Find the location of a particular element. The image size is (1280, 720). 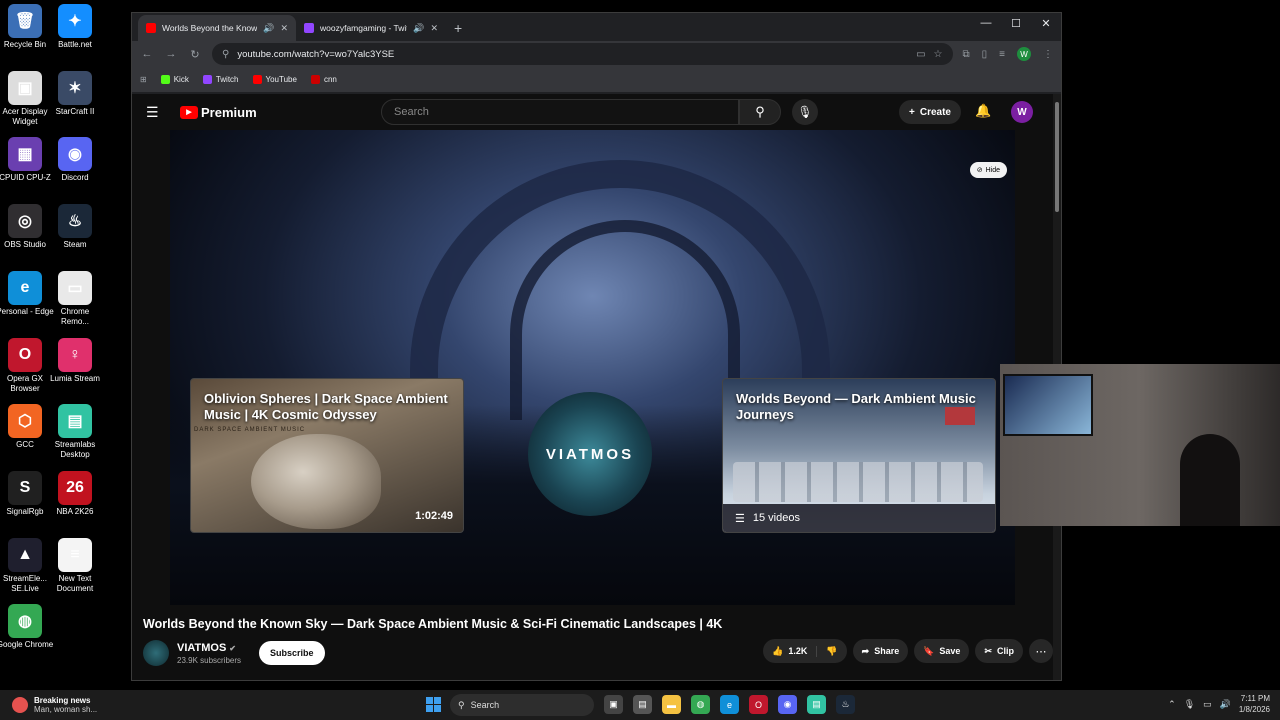

desktop-icon: ▤ Streamlabs Desktop is located at coordinates (75, 432).